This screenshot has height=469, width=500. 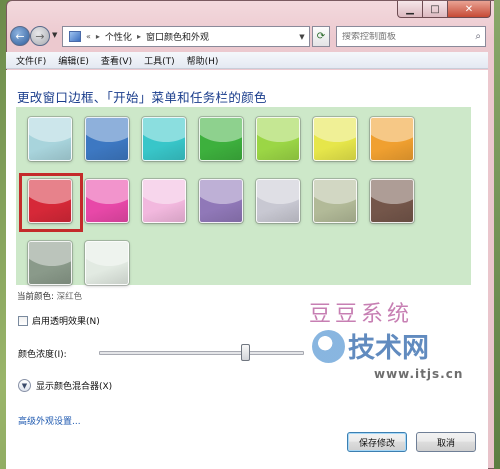 What do you see at coordinates (118, 36) in the screenshot?
I see `breadcrumb-personalization: 个性化` at bounding box center [118, 36].